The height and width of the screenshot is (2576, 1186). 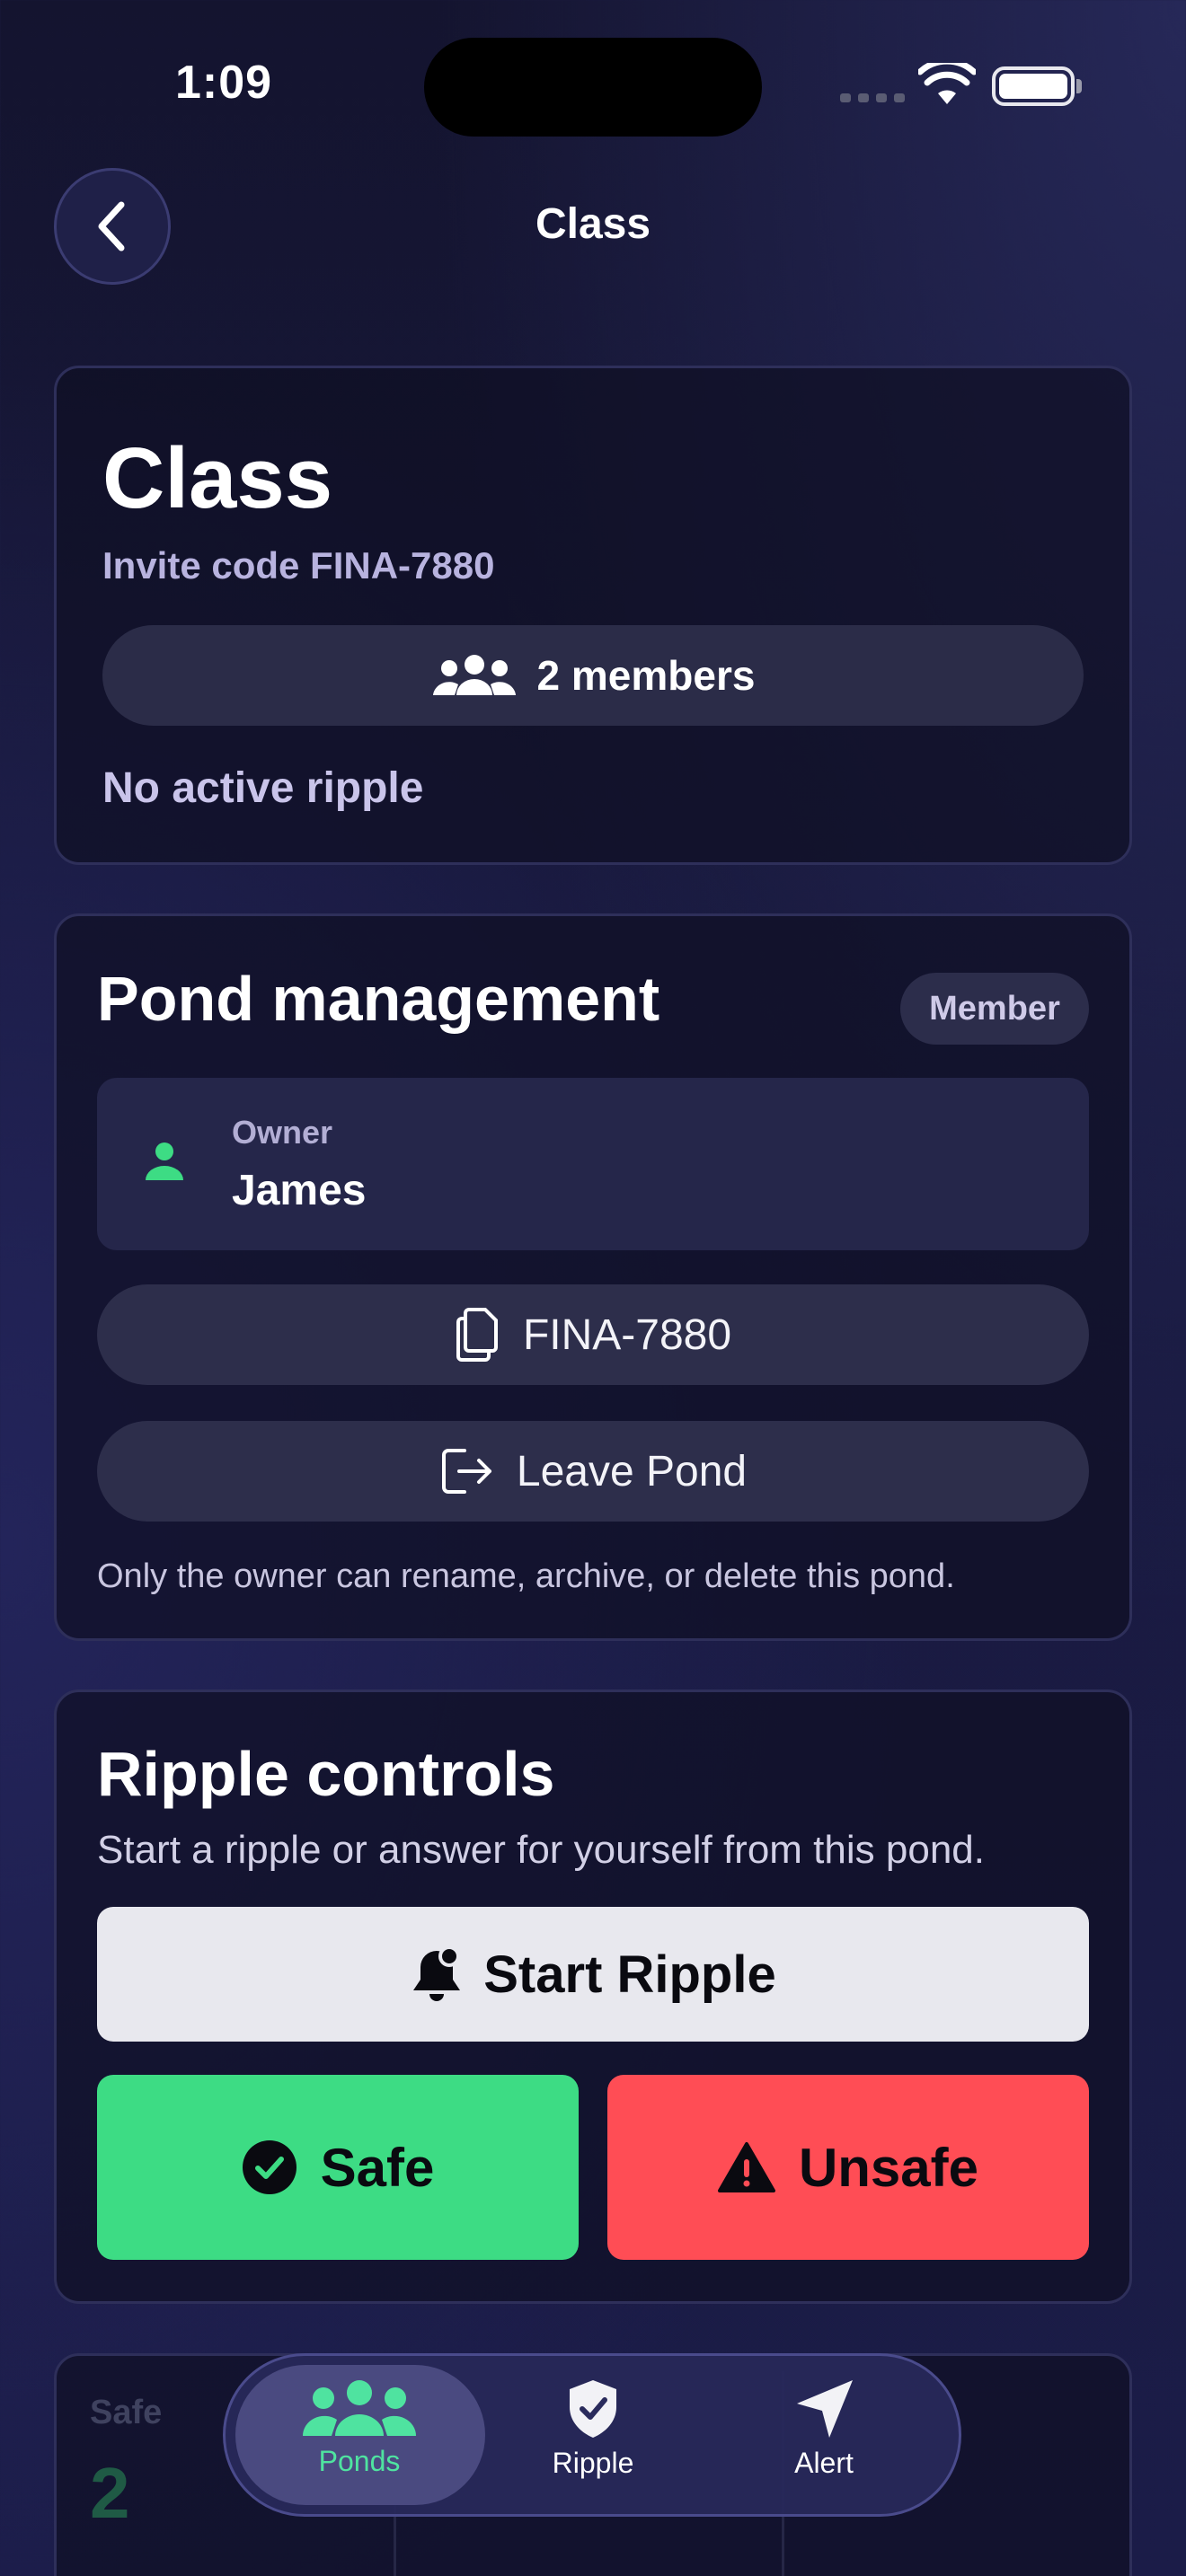 I want to click on safe-button: Safe, so click(x=338, y=2167).